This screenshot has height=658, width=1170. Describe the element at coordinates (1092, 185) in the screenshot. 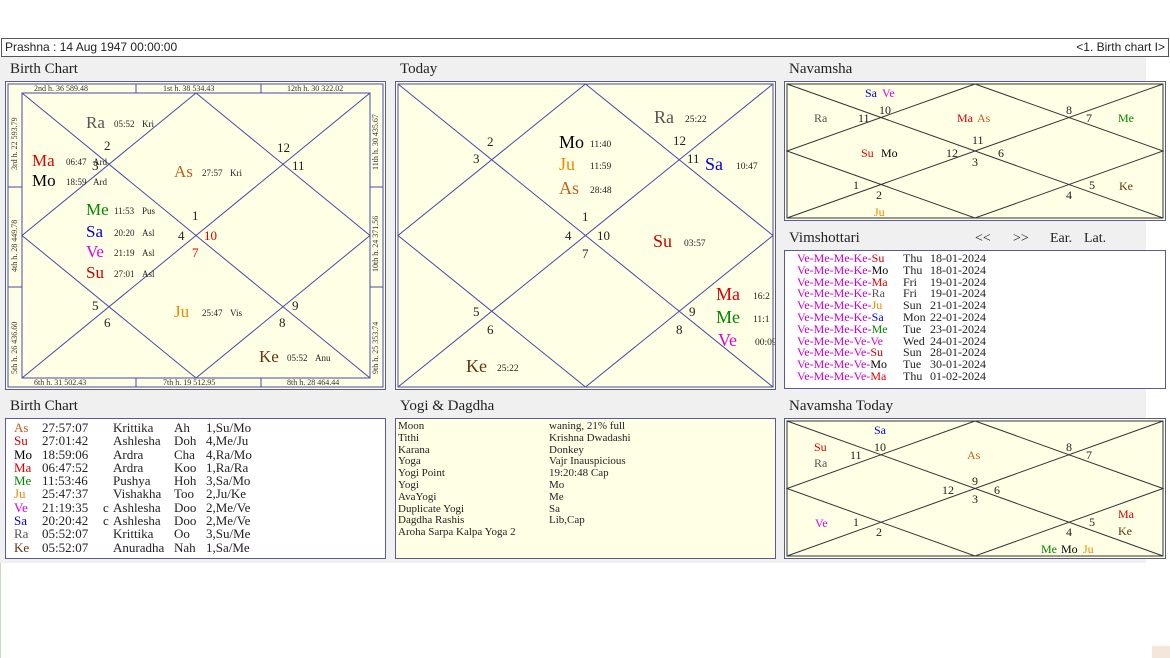

I see `nav-house-5: 5` at that location.